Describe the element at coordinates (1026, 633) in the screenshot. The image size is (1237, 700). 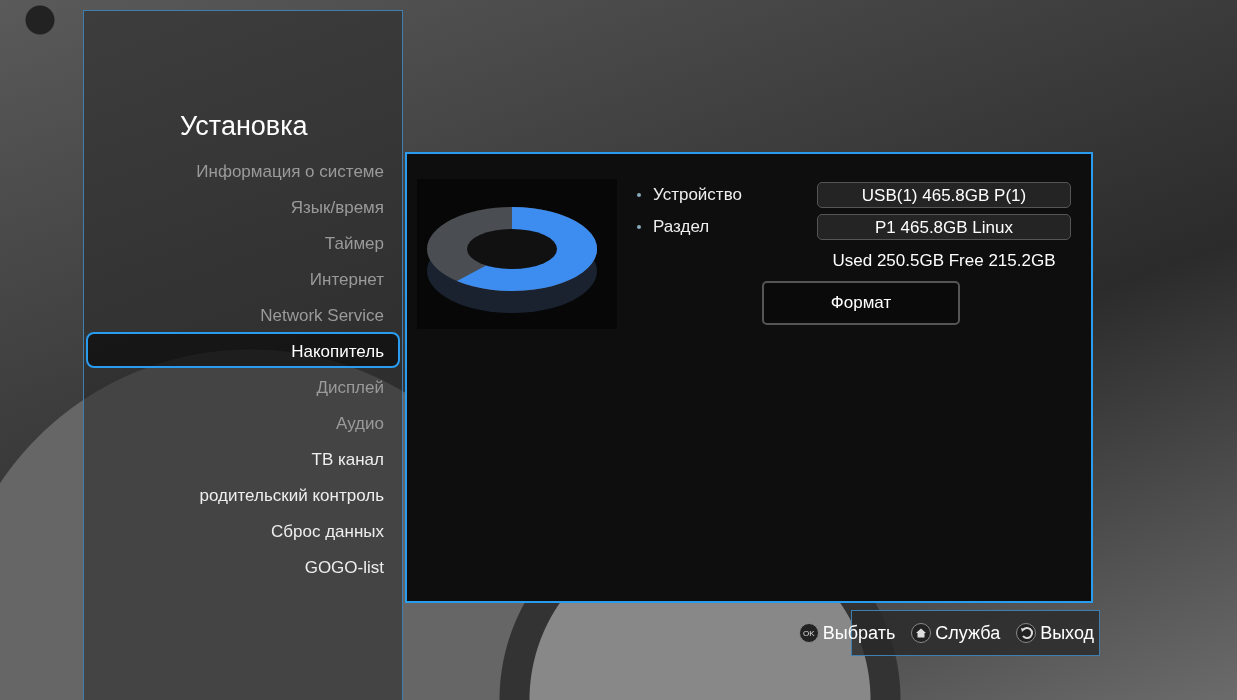
I see `back-key-icon` at that location.